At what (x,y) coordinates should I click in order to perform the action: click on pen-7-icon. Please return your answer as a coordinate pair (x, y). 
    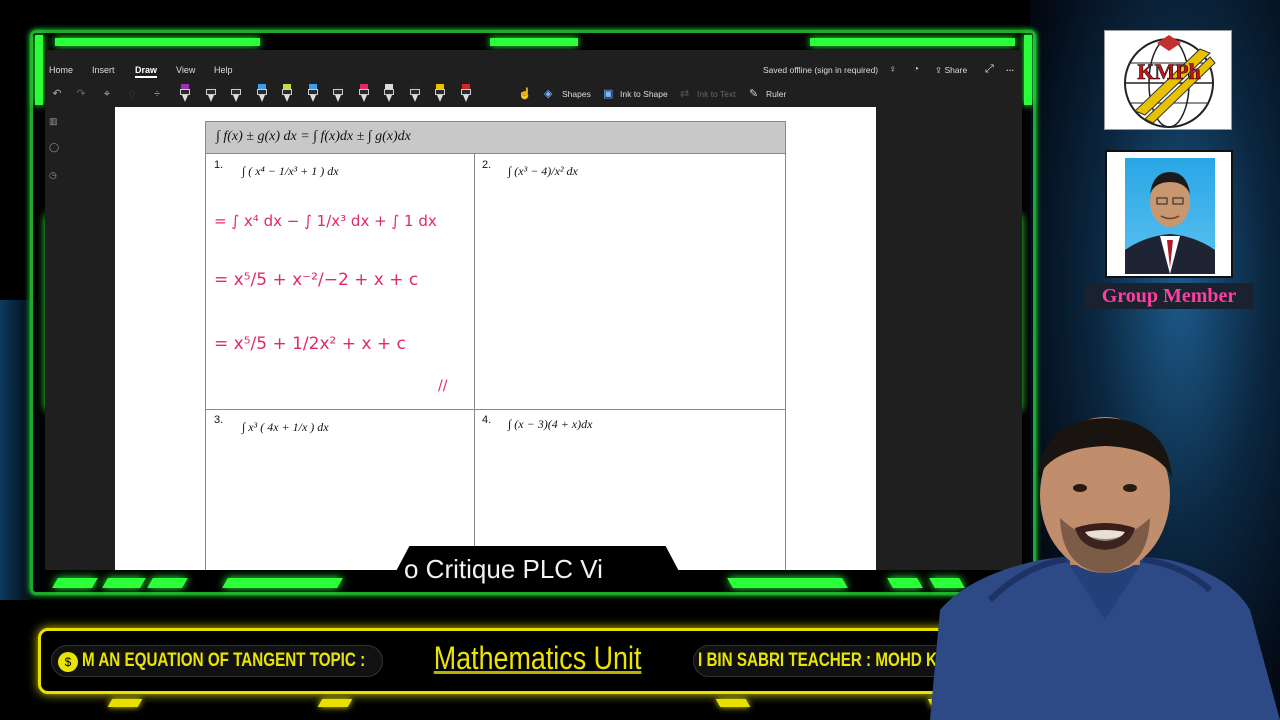
    Looking at the image, I should click on (338, 94).